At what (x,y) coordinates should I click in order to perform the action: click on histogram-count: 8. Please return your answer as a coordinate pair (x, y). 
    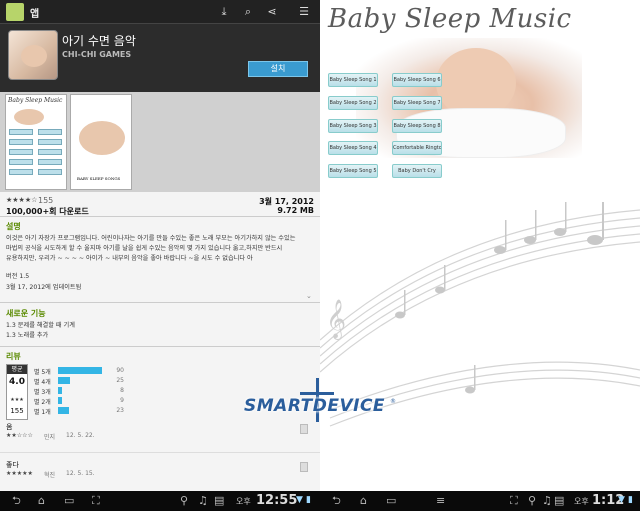
    Looking at the image, I should click on (122, 390).